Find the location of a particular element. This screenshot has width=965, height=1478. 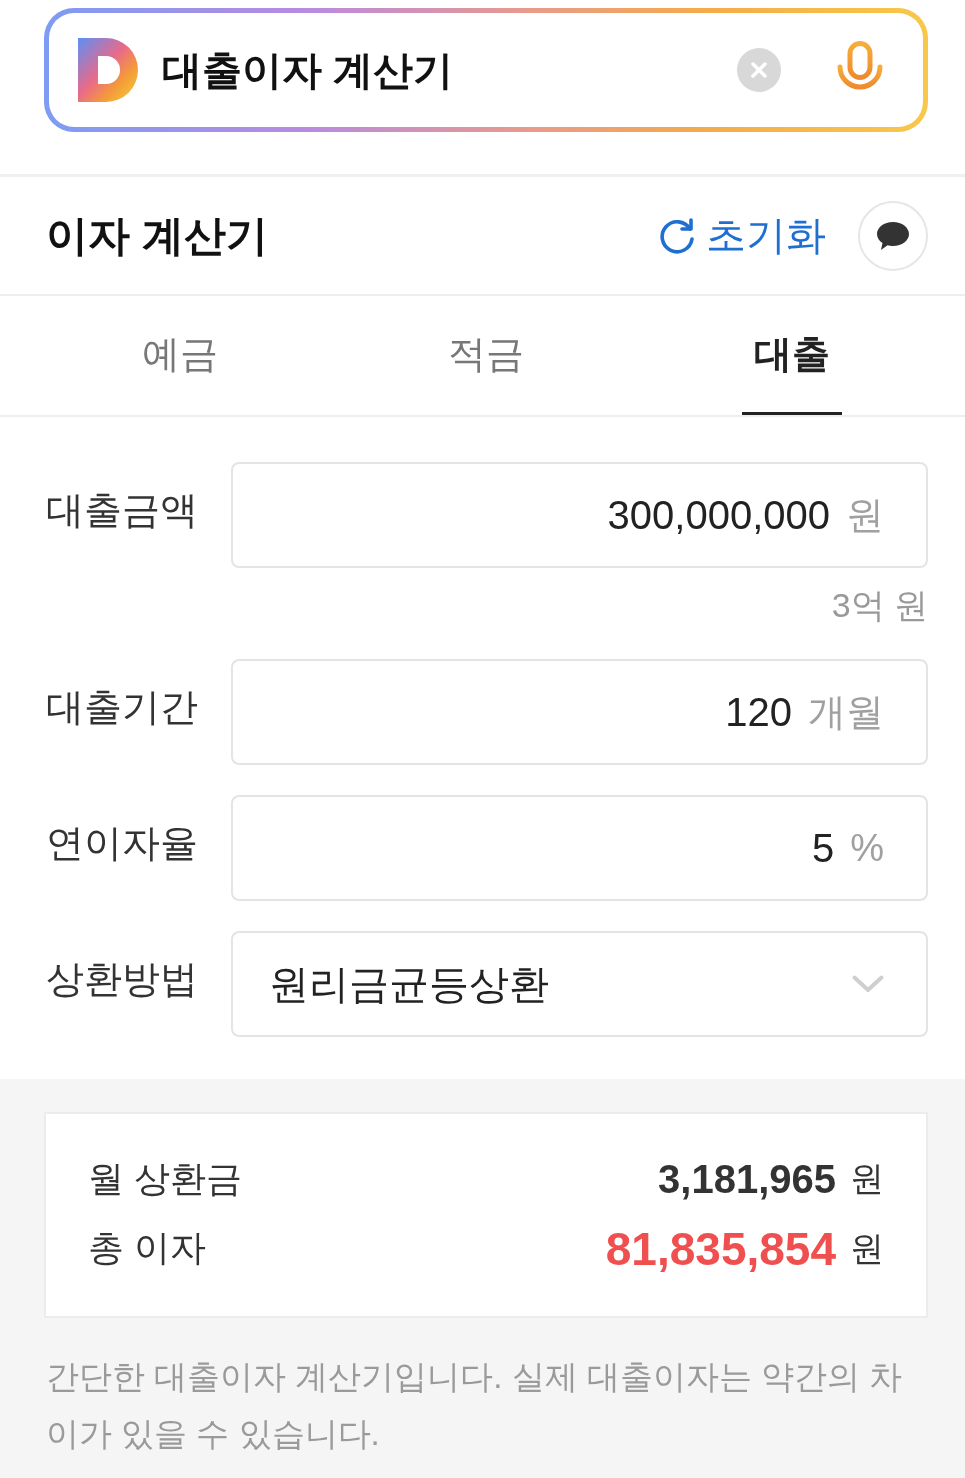

field-label: 상환방법 is located at coordinates (122, 979).